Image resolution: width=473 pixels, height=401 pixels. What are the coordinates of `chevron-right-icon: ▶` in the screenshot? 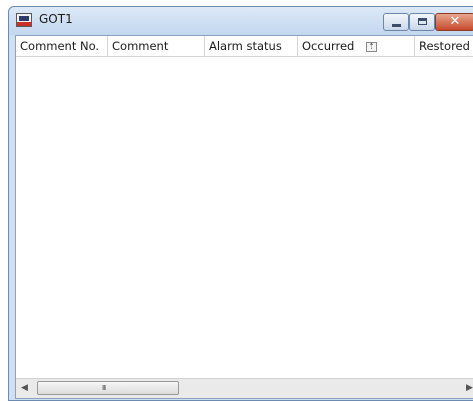 It's located at (469, 388).